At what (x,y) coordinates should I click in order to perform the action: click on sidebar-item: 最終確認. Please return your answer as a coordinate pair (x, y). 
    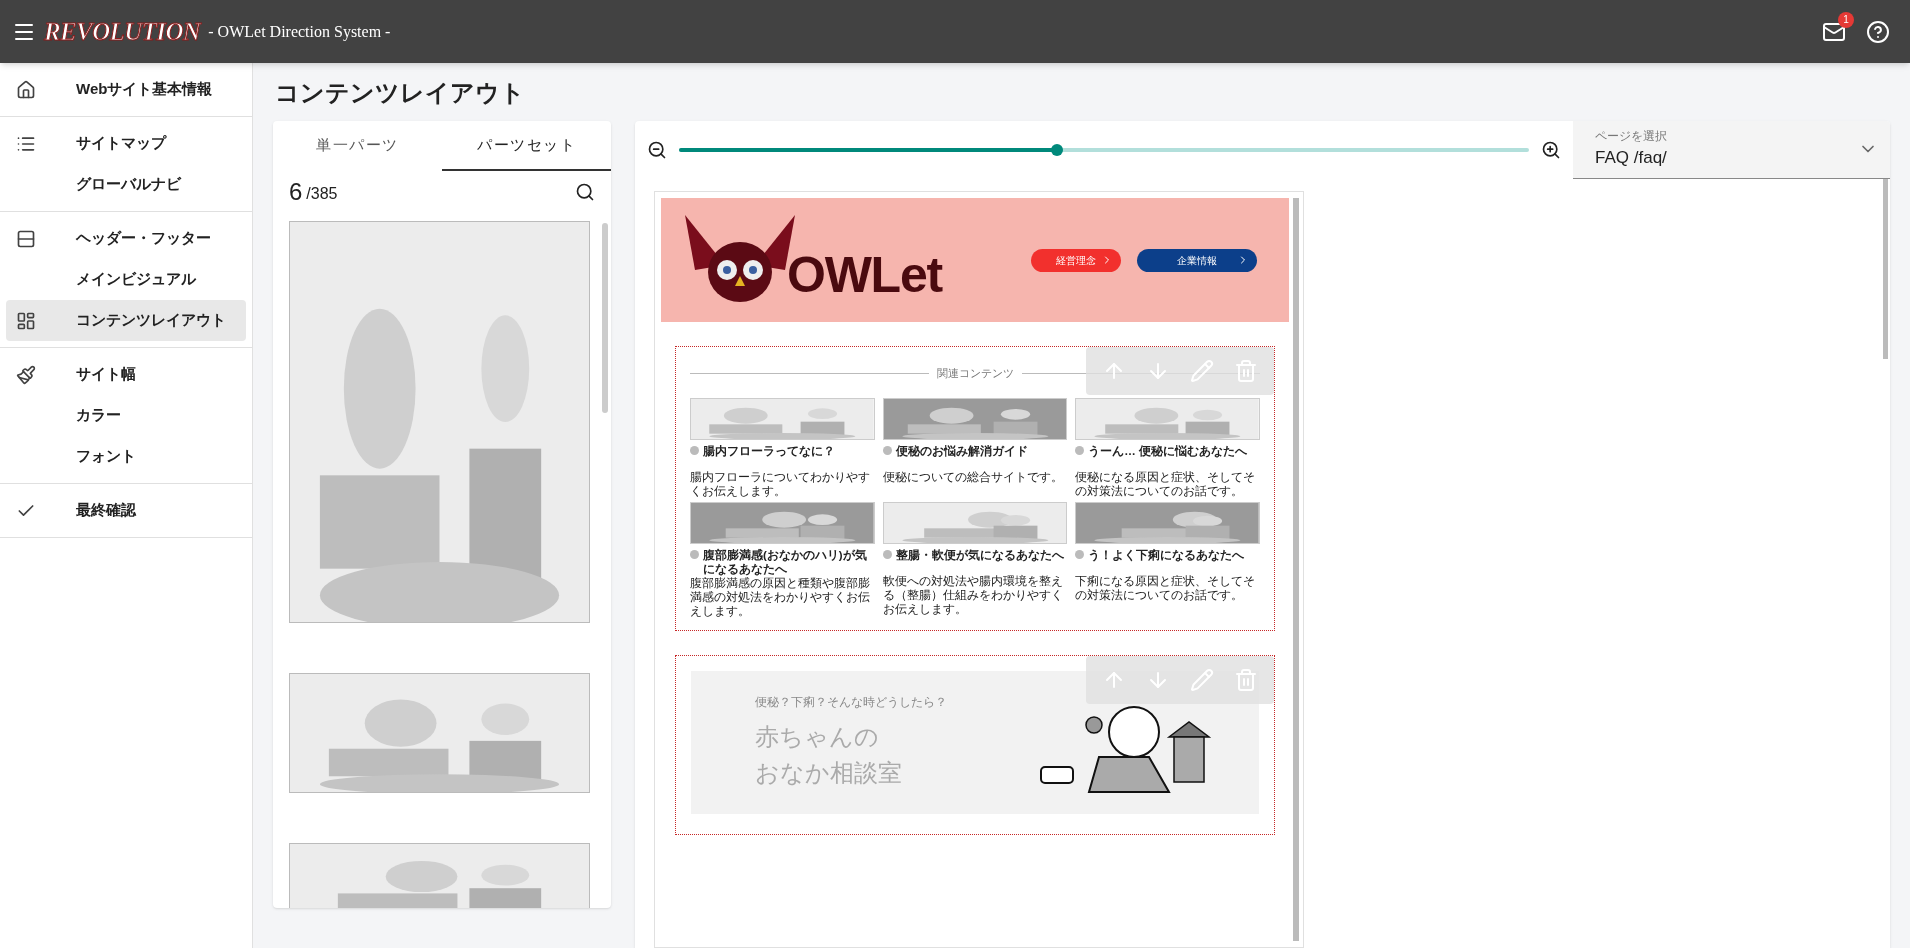
    Looking at the image, I should click on (126, 510).